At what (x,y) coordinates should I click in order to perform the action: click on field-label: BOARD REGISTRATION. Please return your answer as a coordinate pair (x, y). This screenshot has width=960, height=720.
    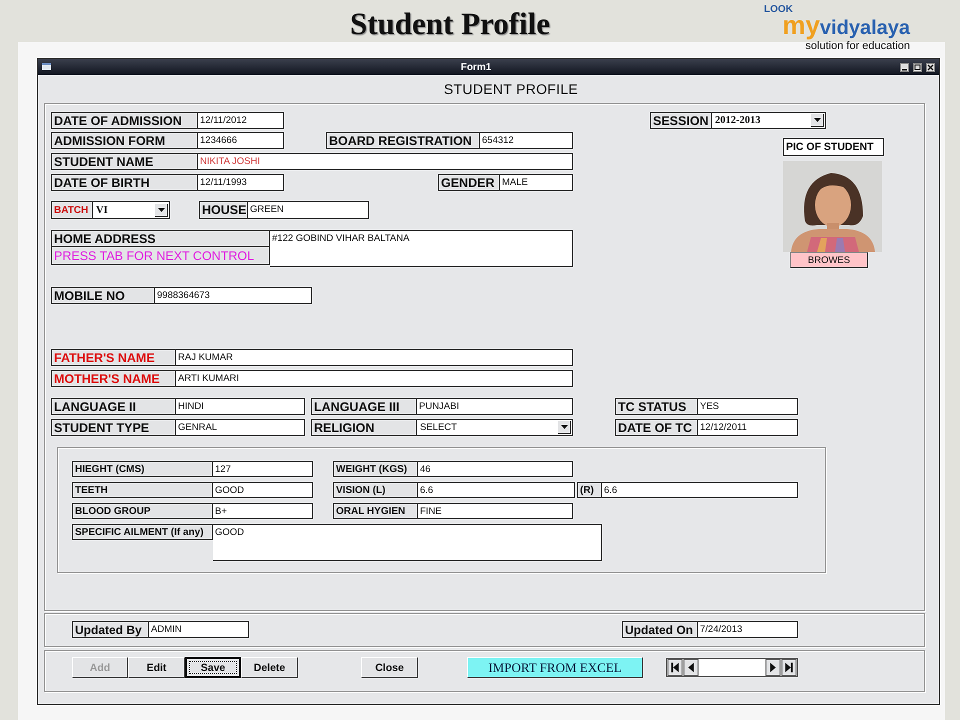
    Looking at the image, I should click on (403, 140).